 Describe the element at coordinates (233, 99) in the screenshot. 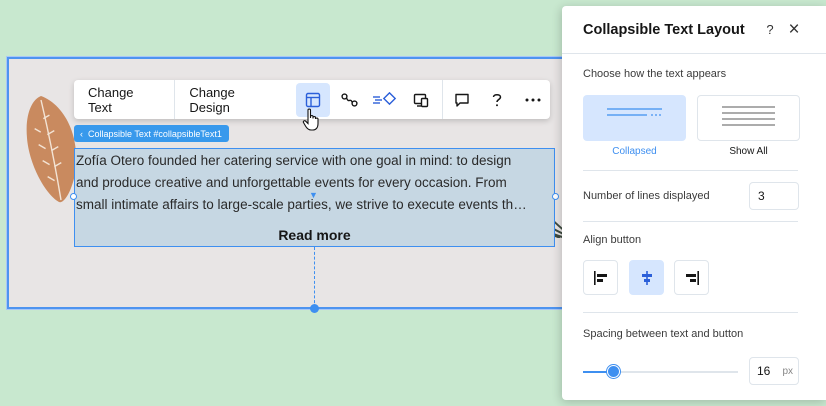

I see `change-design-button: Change Design` at that location.